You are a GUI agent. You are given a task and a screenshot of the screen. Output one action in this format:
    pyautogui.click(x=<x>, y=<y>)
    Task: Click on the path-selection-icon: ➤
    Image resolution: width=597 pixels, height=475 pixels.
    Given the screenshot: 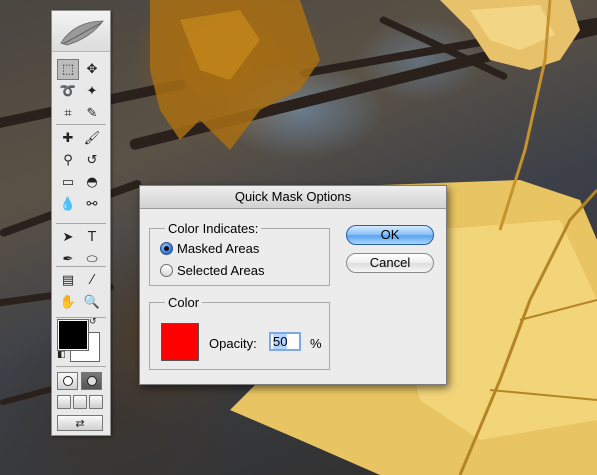 What is the action you would take?
    pyautogui.click(x=68, y=237)
    